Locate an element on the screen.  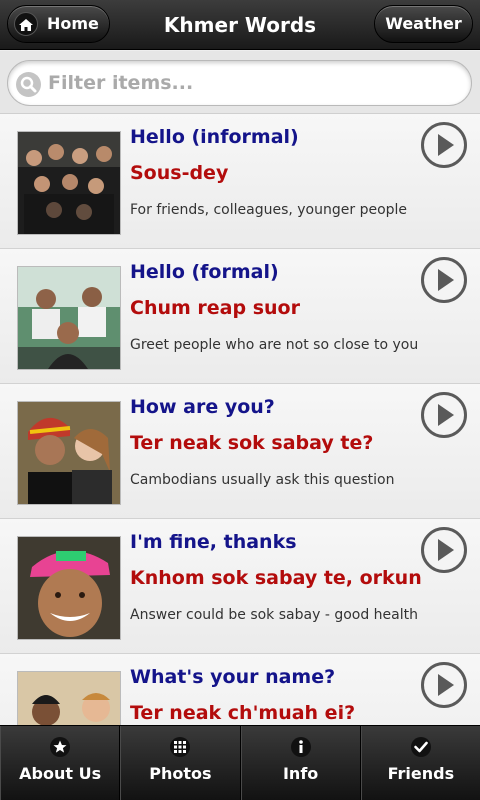
search-icon is located at coordinates (28, 84).